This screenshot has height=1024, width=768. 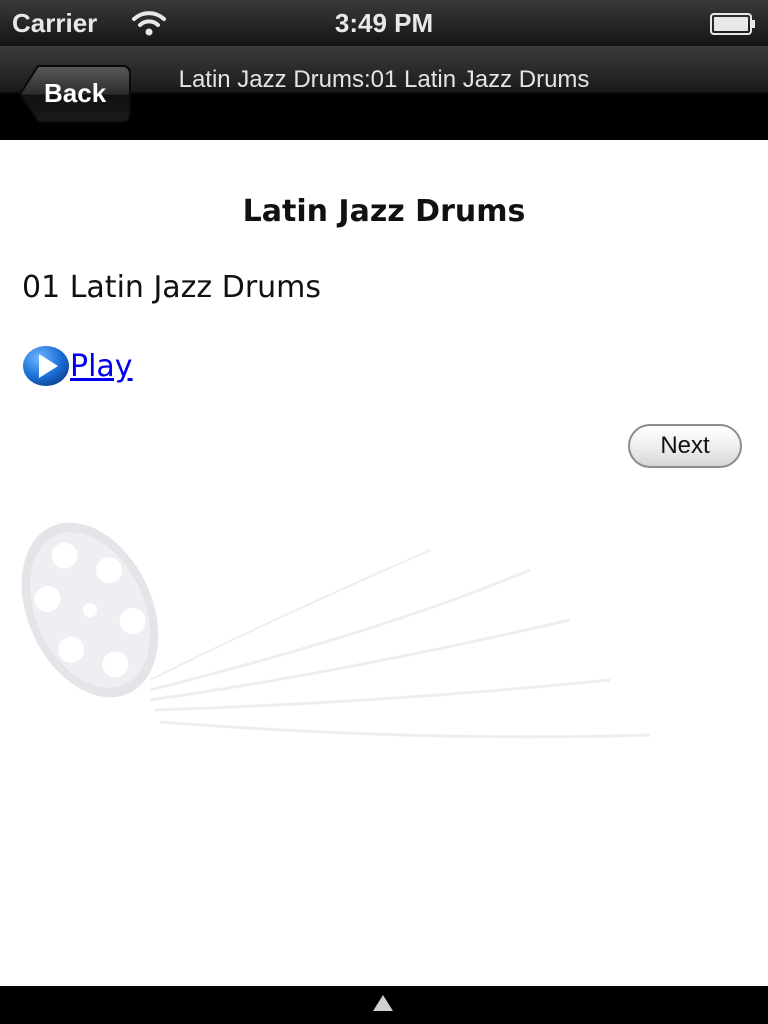 I want to click on up-arrow-icon, so click(x=383, y=1003).